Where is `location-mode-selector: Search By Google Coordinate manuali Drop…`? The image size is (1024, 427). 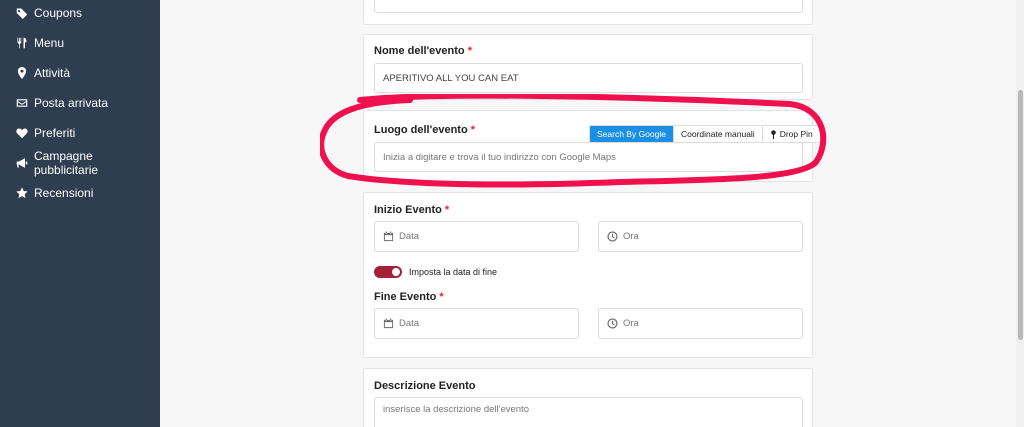 location-mode-selector: Search By Google Coordinate manuali Drop… is located at coordinates (705, 134).